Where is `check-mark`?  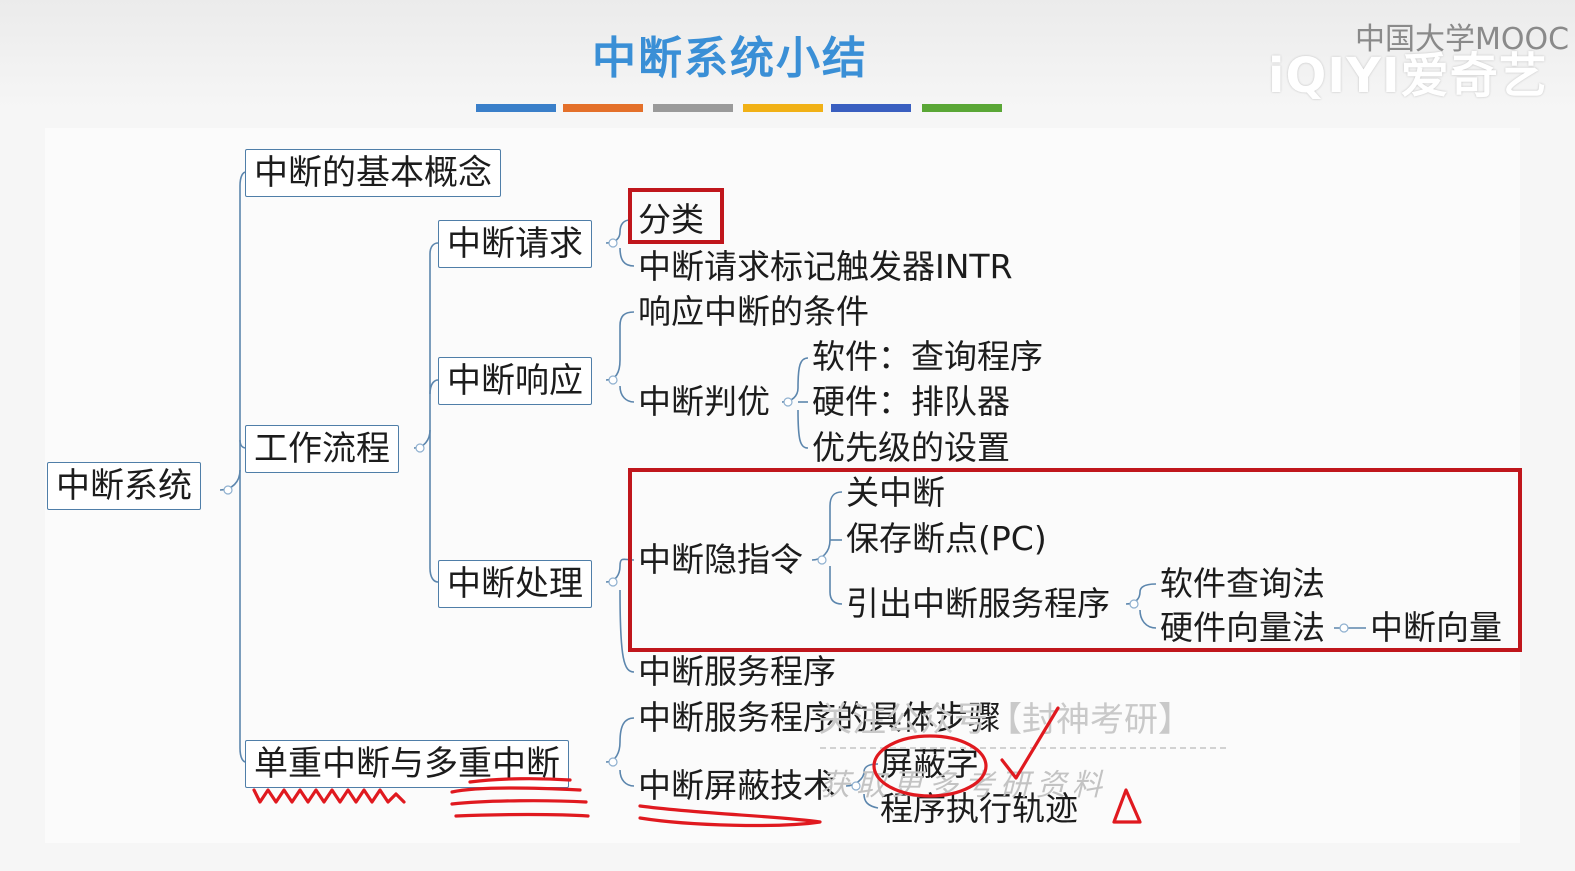 check-mark is located at coordinates (1030, 743).